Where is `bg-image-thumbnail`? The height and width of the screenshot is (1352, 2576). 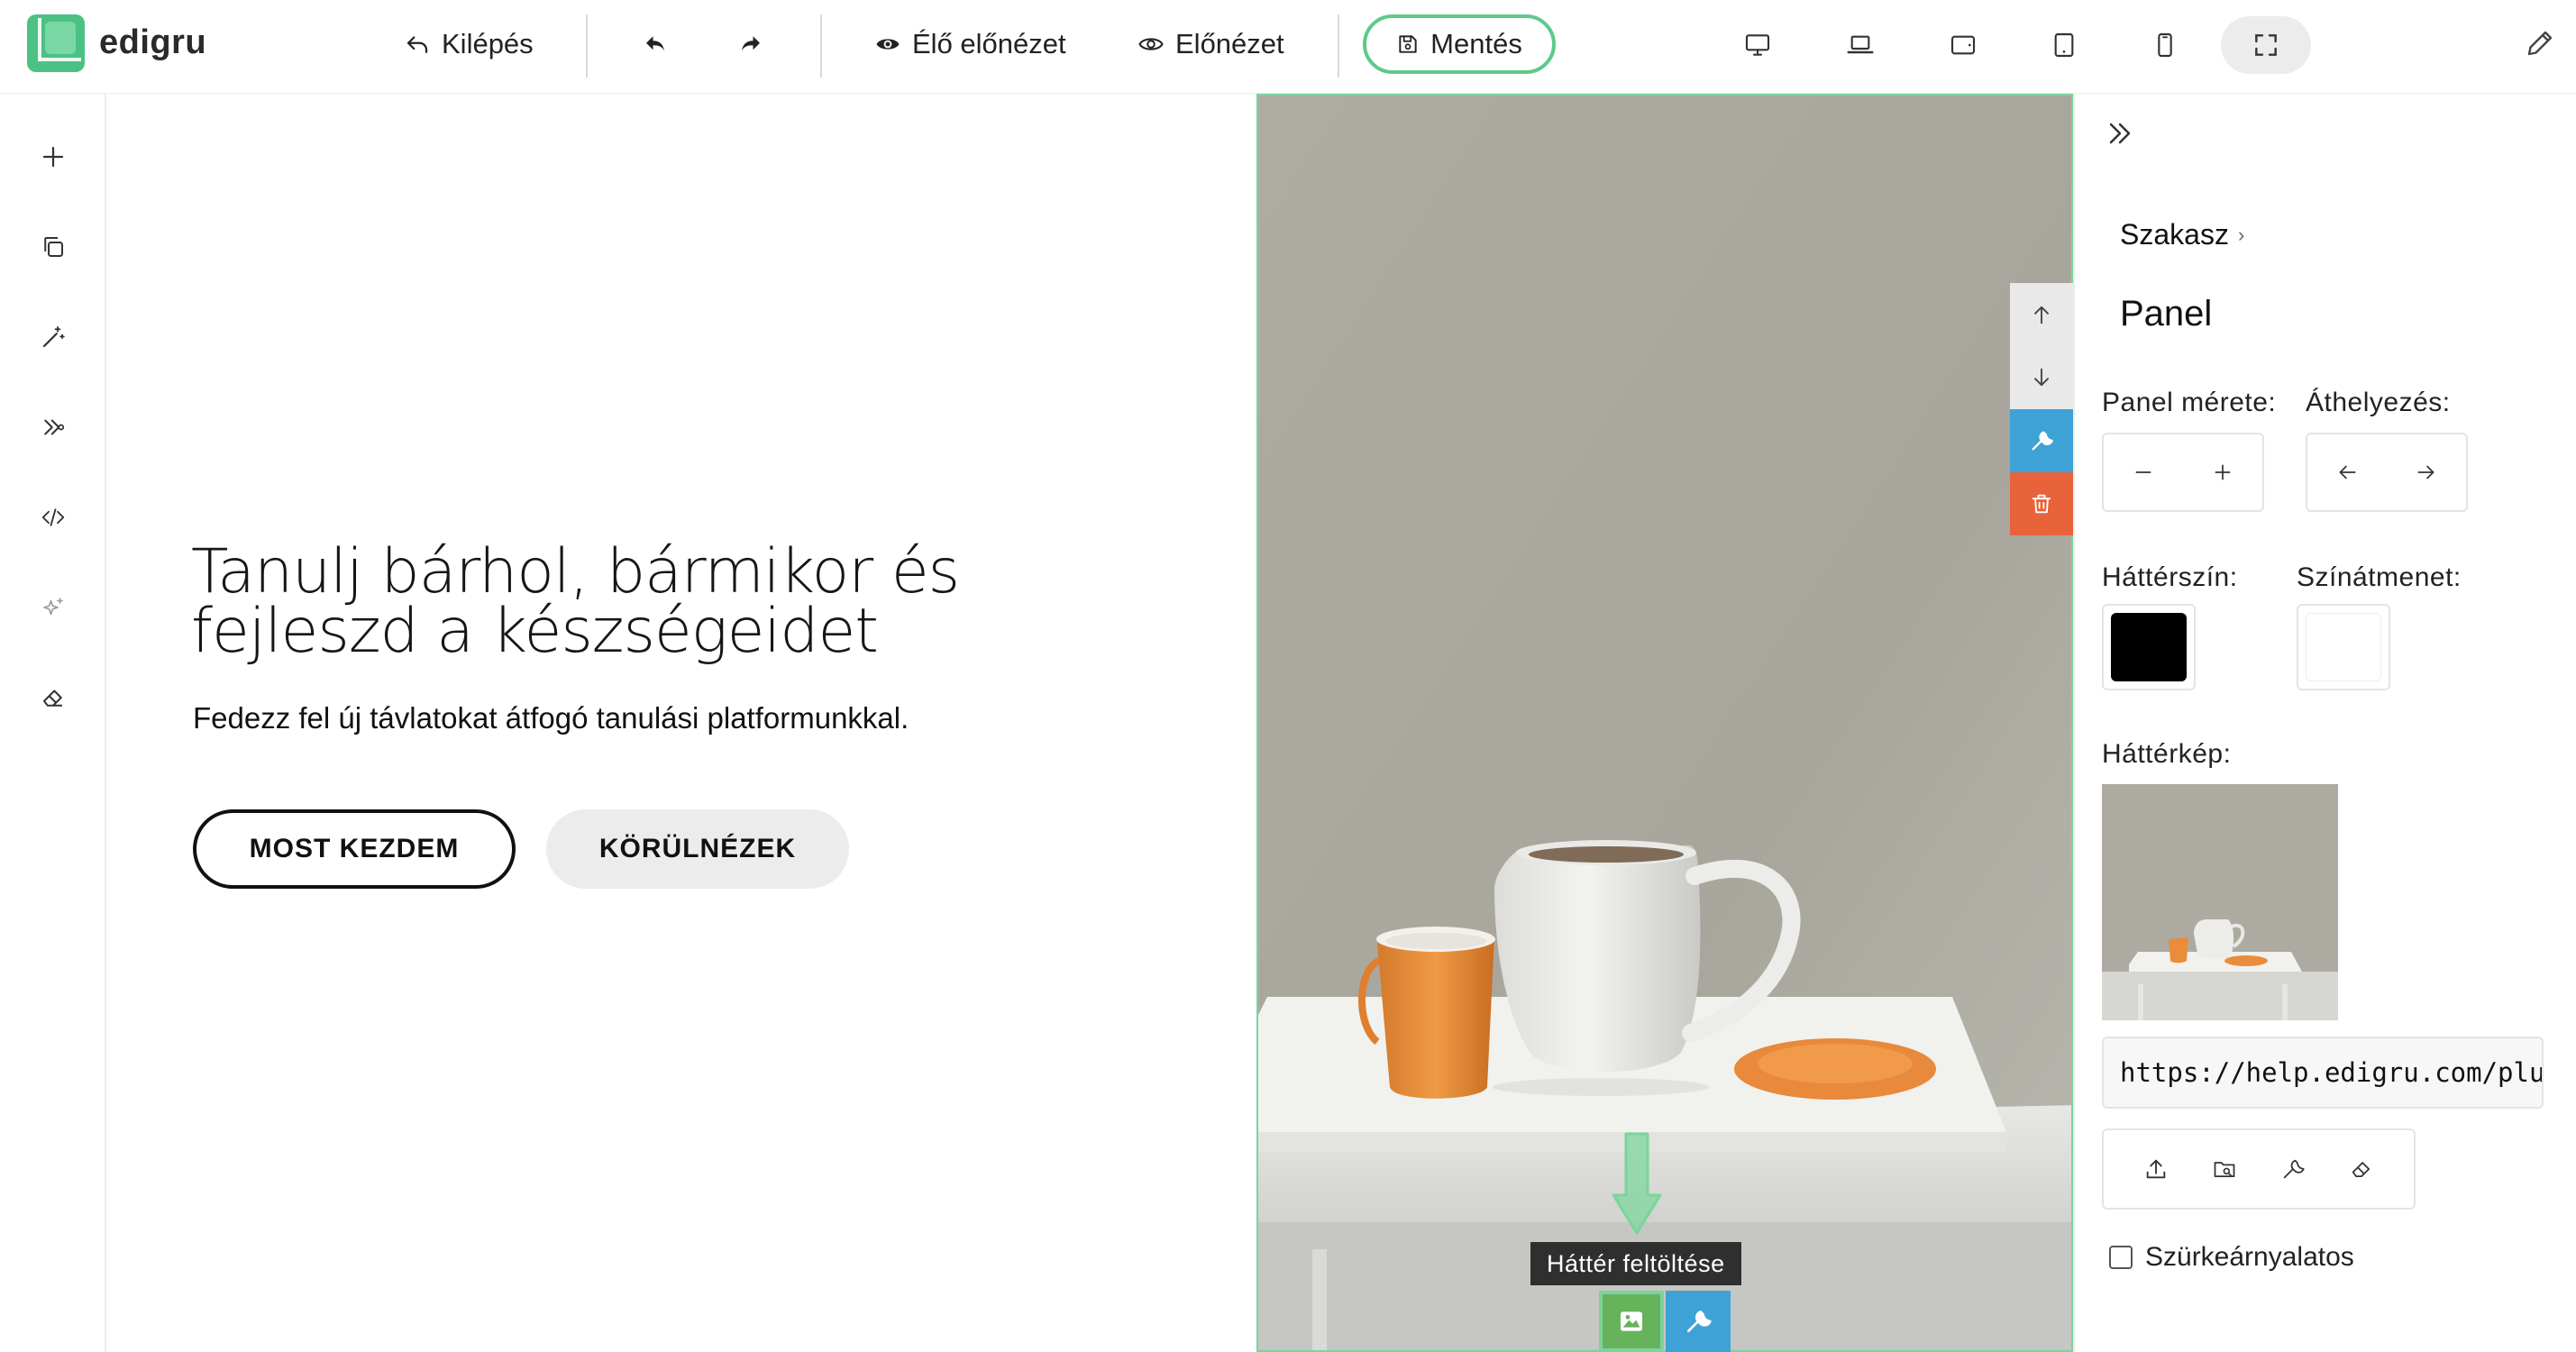 bg-image-thumbnail is located at coordinates (2220, 902).